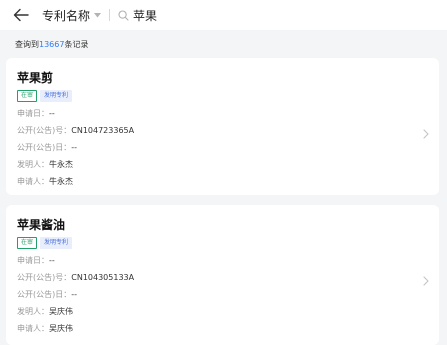 This screenshot has height=345, width=447. What do you see at coordinates (27, 44) in the screenshot?
I see `results-prefix: 查询到` at bounding box center [27, 44].